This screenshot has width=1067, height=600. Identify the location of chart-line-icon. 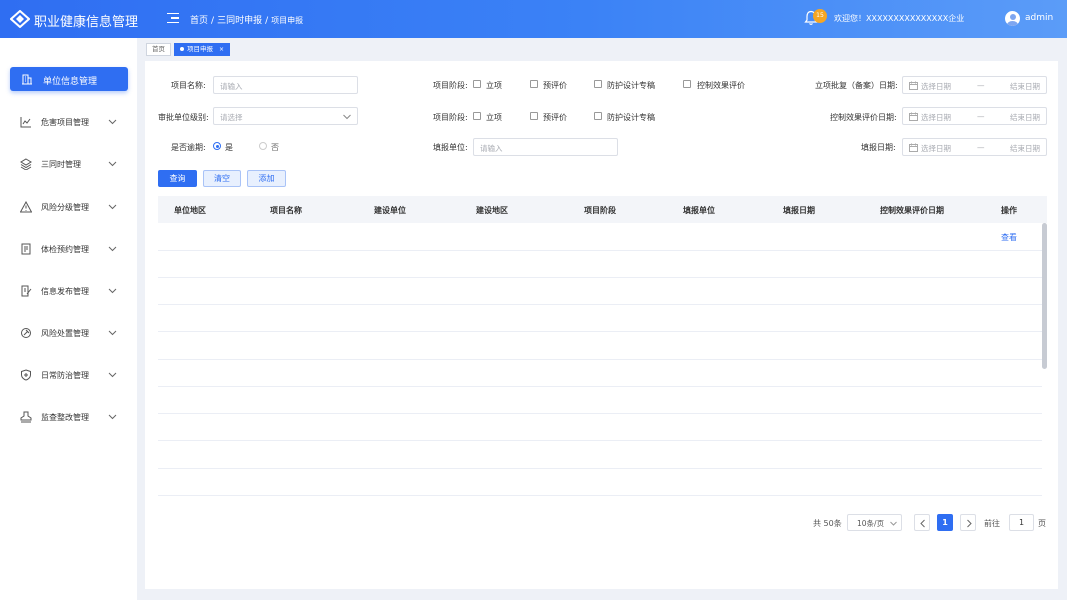
(25, 122).